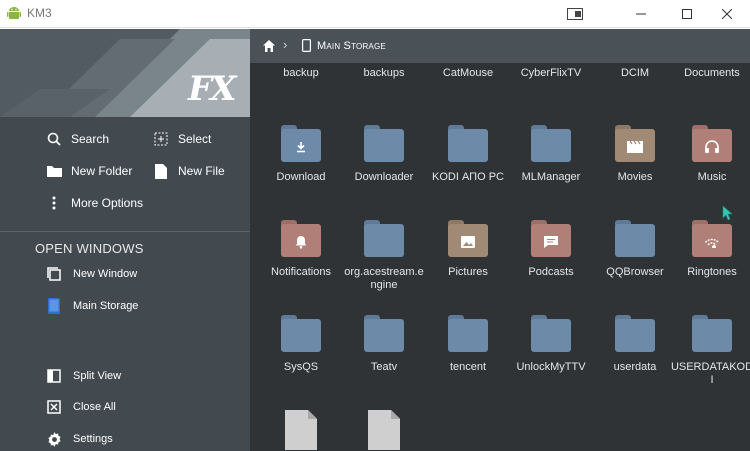 This screenshot has width=750, height=451. I want to click on title-bar: KM3, so click(375, 14).